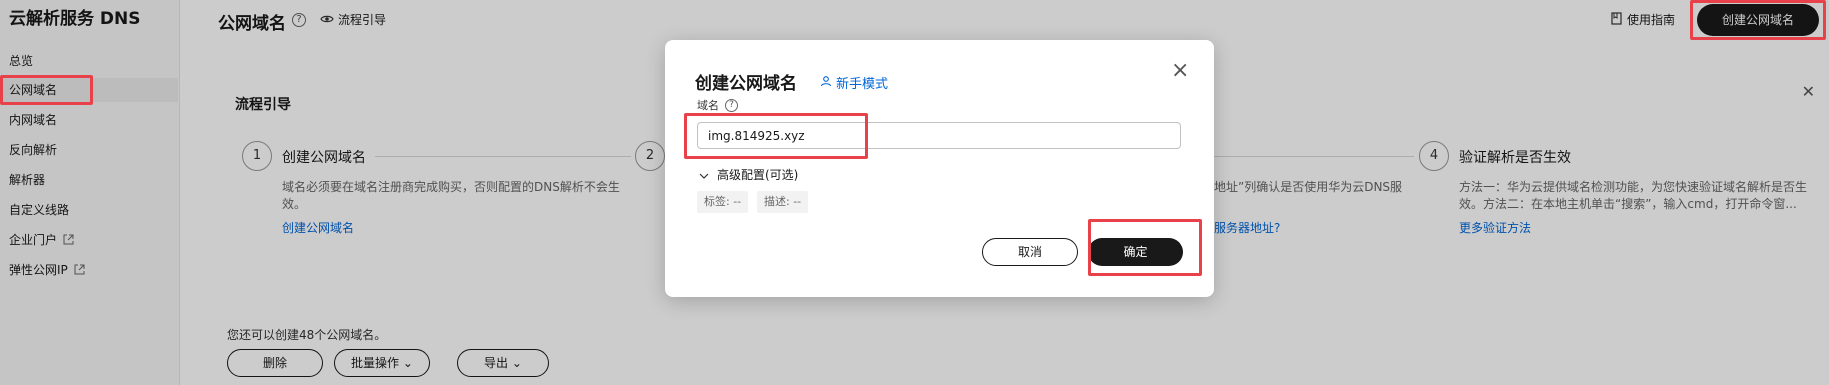  Describe the element at coordinates (723, 202) in the screenshot. I see `tag-summary: 标签: --` at that location.